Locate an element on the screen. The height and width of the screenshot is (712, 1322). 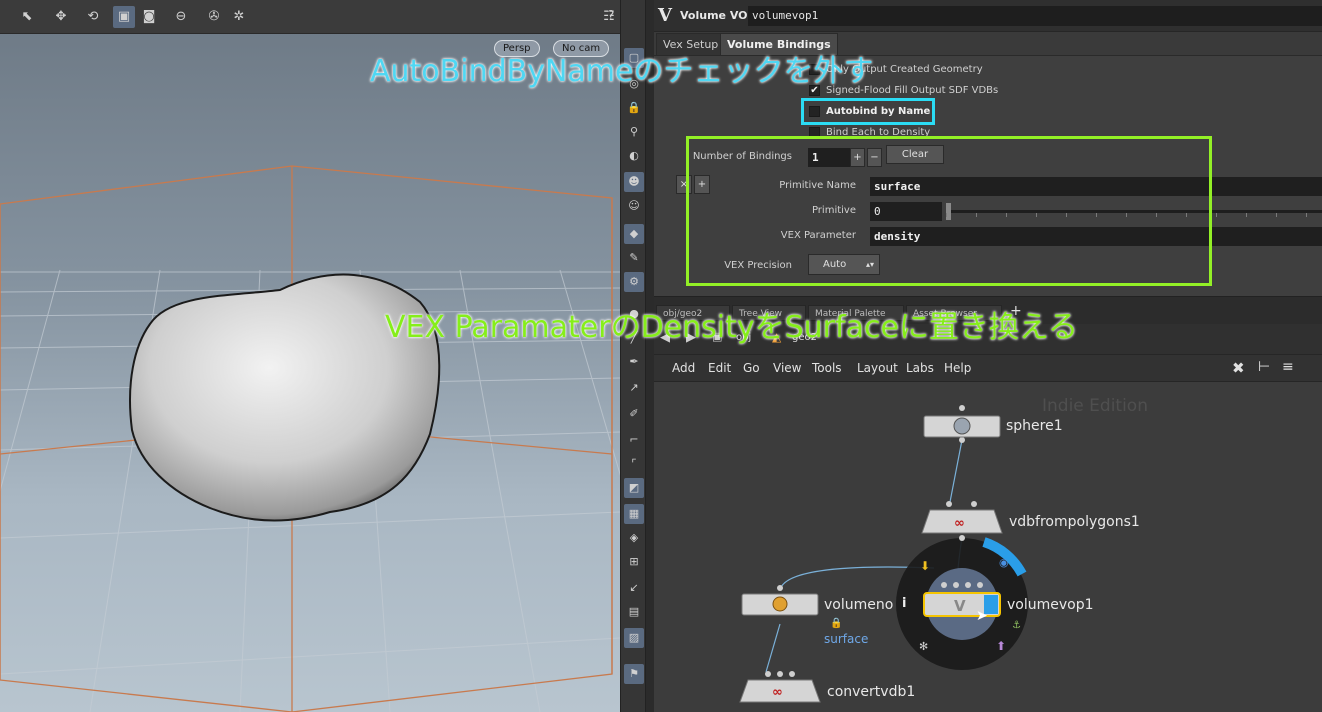
display-flag-icon: ◉ is located at coordinates (1004, 562).